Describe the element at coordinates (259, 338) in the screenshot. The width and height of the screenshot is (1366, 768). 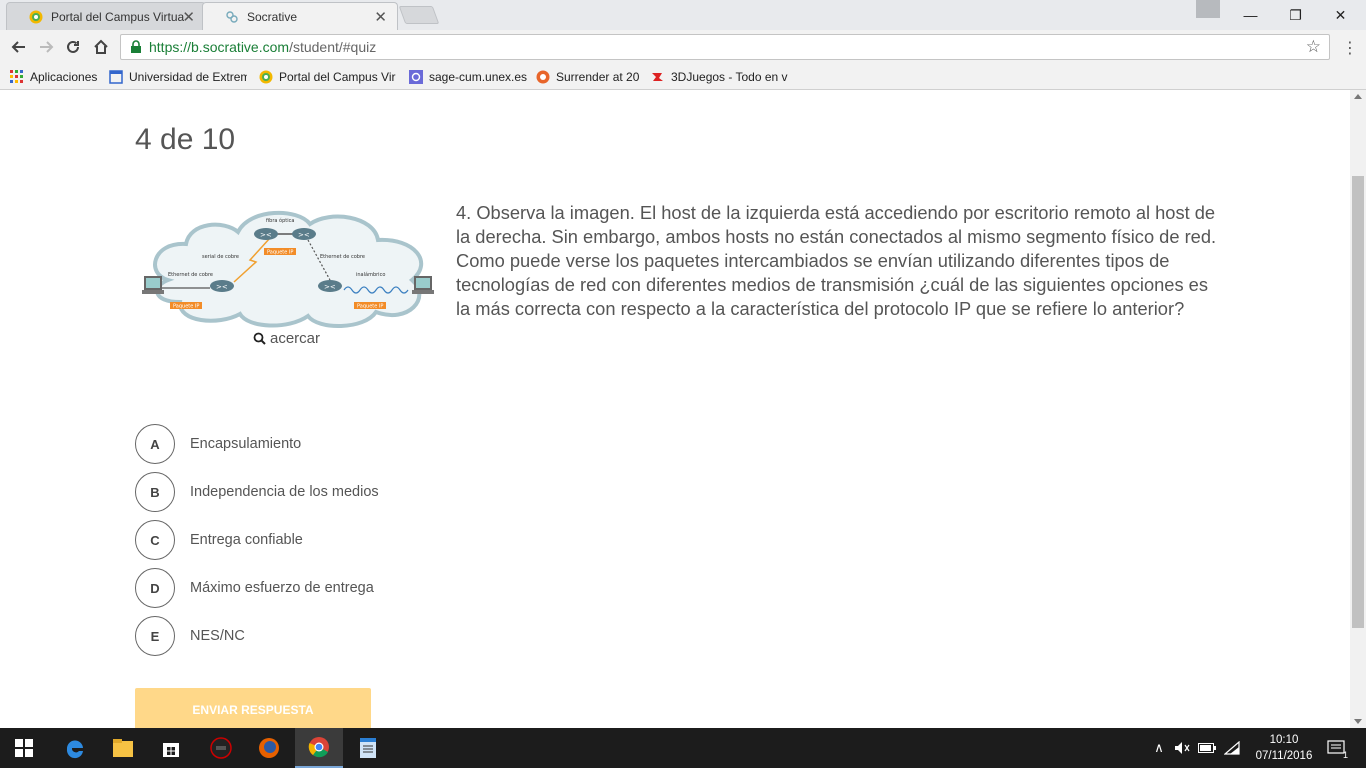
I see `magnifier-icon` at that location.